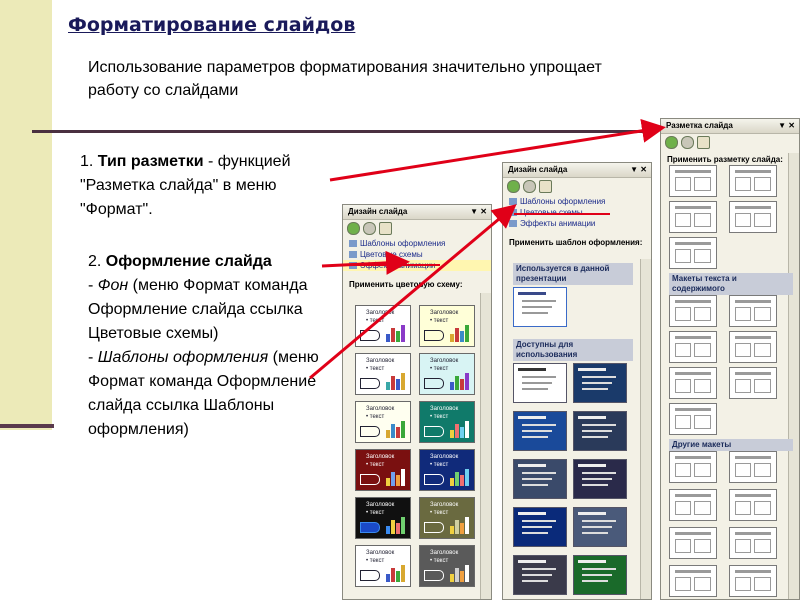 This screenshot has width=800, height=600. I want to click on pane-templates-scrollbar, so click(645, 429).